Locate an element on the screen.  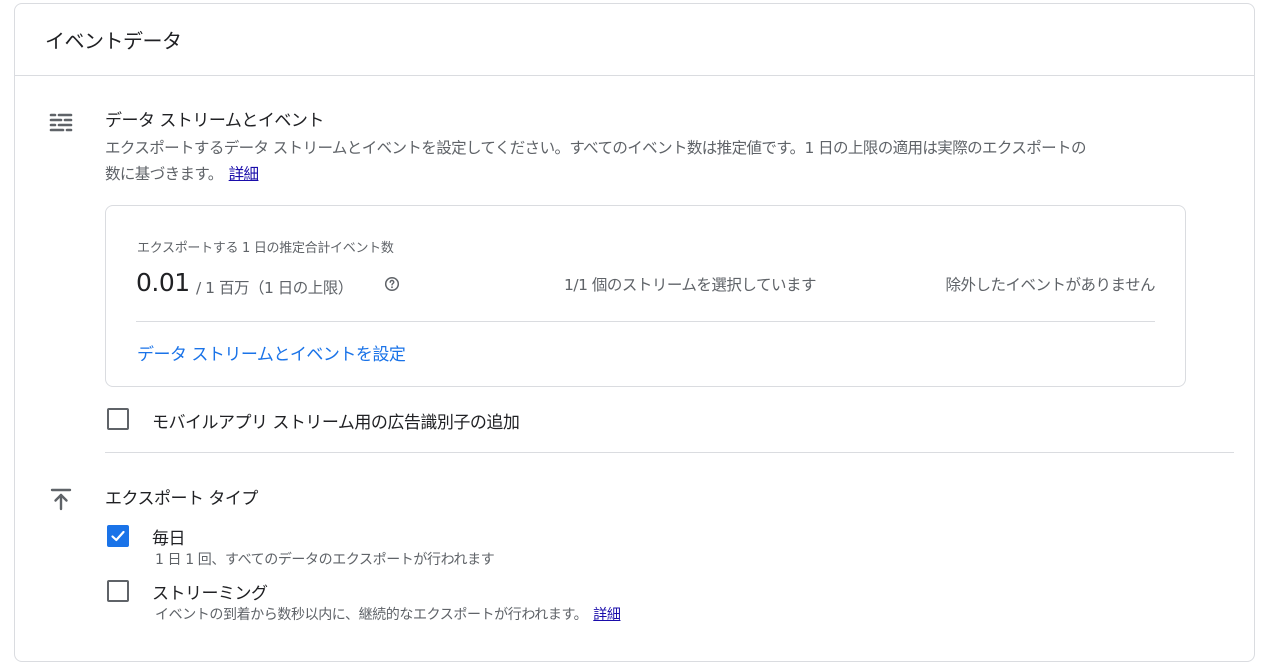
card-header: イベントデータ is located at coordinates (634, 40).